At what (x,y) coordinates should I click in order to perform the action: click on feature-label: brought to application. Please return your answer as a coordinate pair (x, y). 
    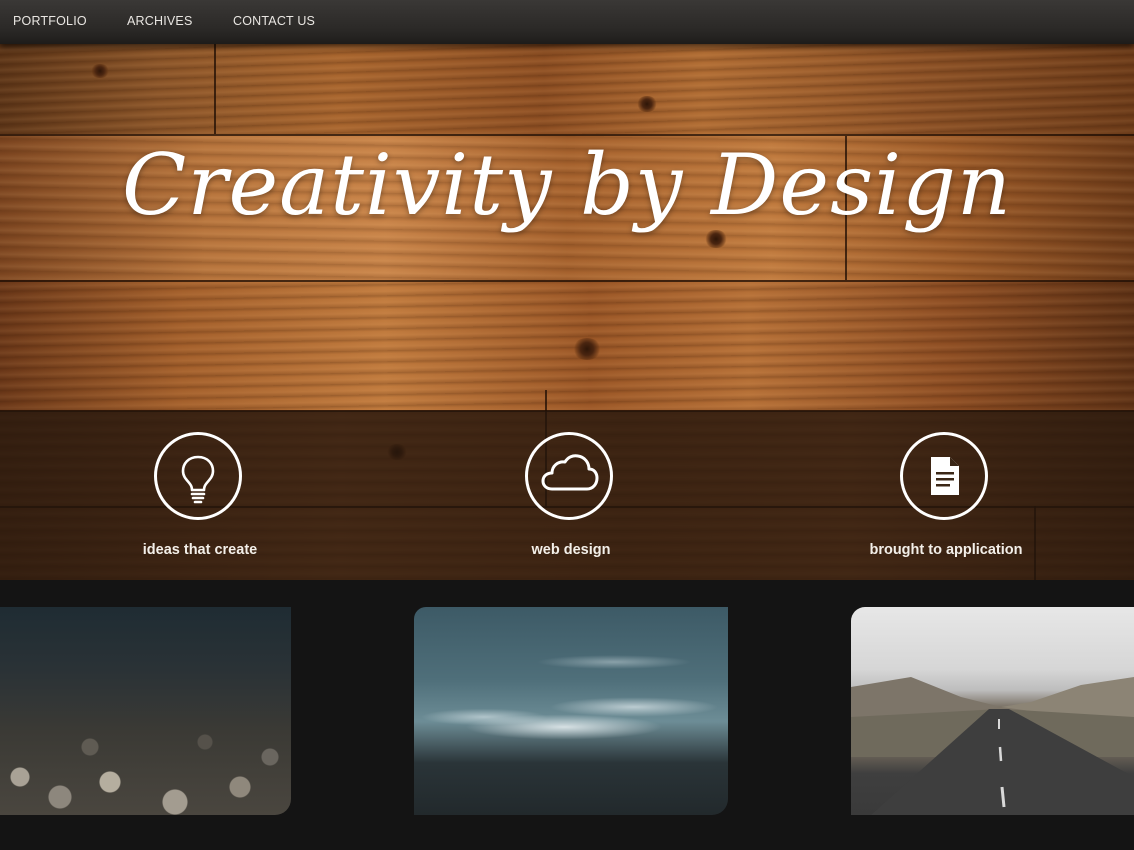
    Looking at the image, I should click on (946, 550).